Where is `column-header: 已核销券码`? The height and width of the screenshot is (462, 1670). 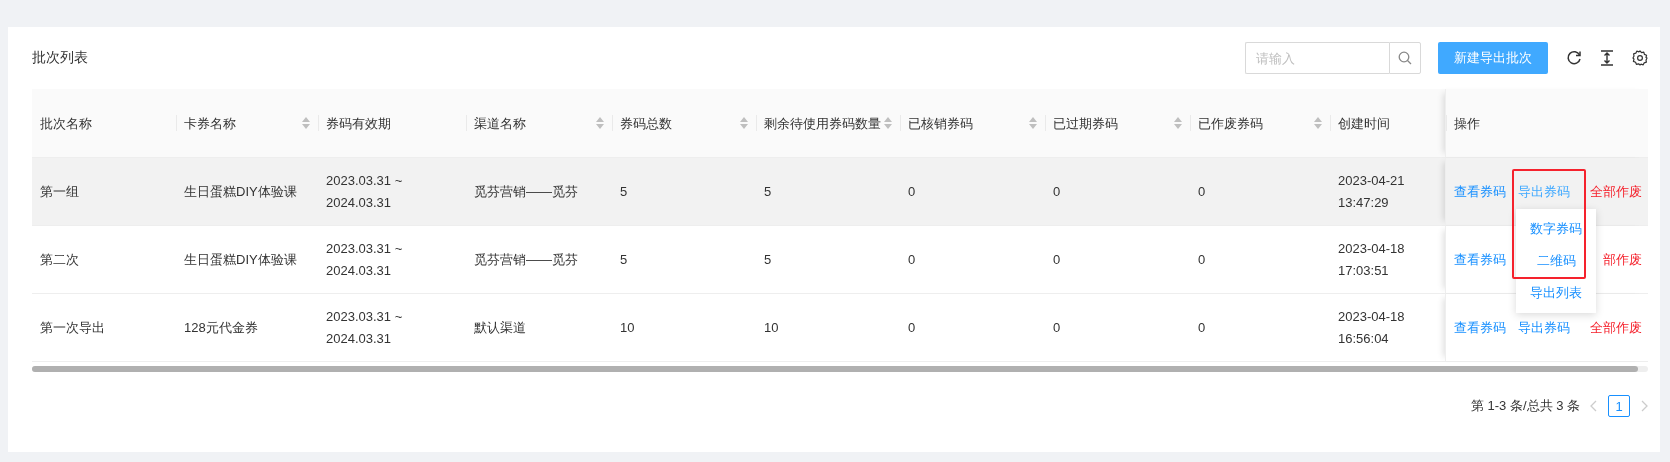
column-header: 已核销券码 is located at coordinates (940, 123).